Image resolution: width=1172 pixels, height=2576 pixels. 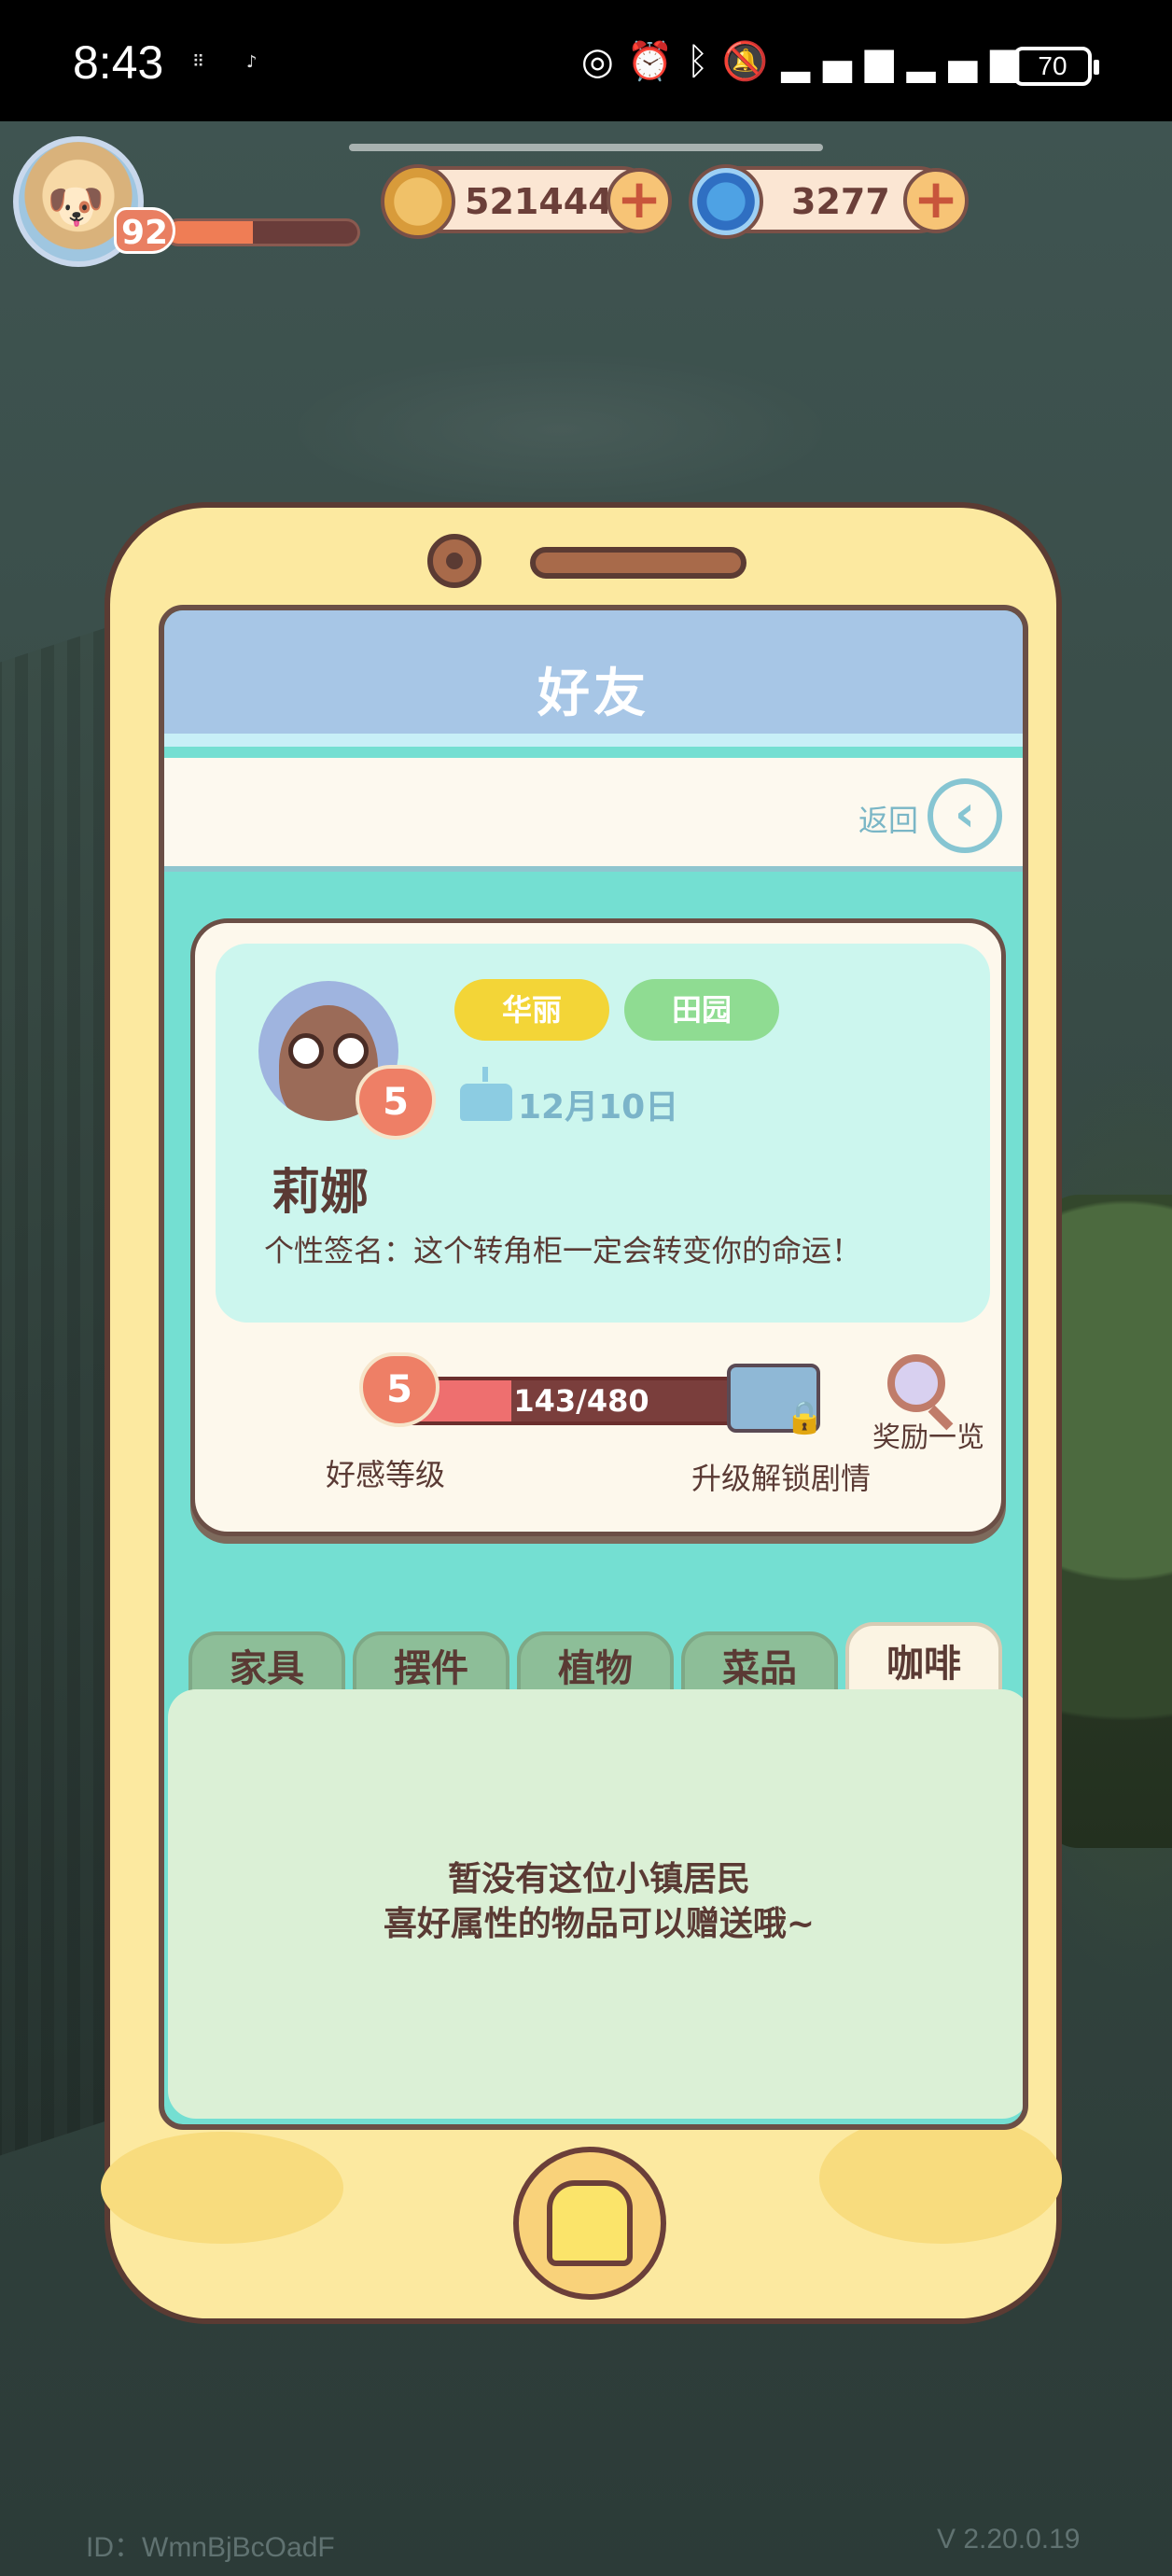 I want to click on affection-progress-text: 143/480, so click(x=581, y=1401).